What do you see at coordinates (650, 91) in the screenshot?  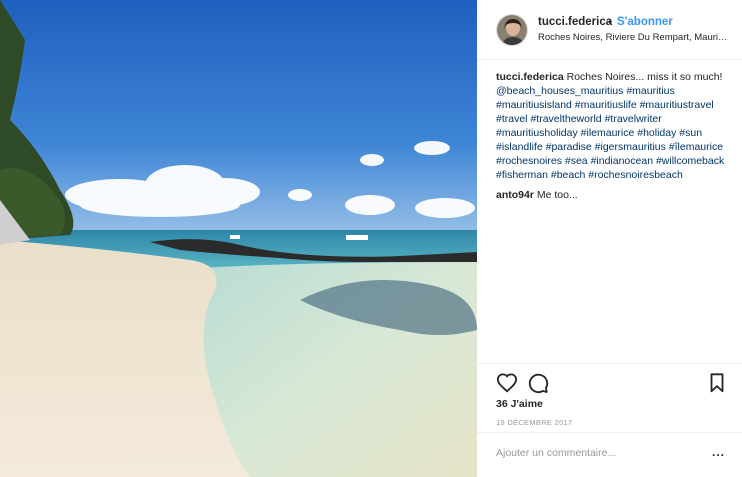 I see `hashtag-link: #mauritius` at bounding box center [650, 91].